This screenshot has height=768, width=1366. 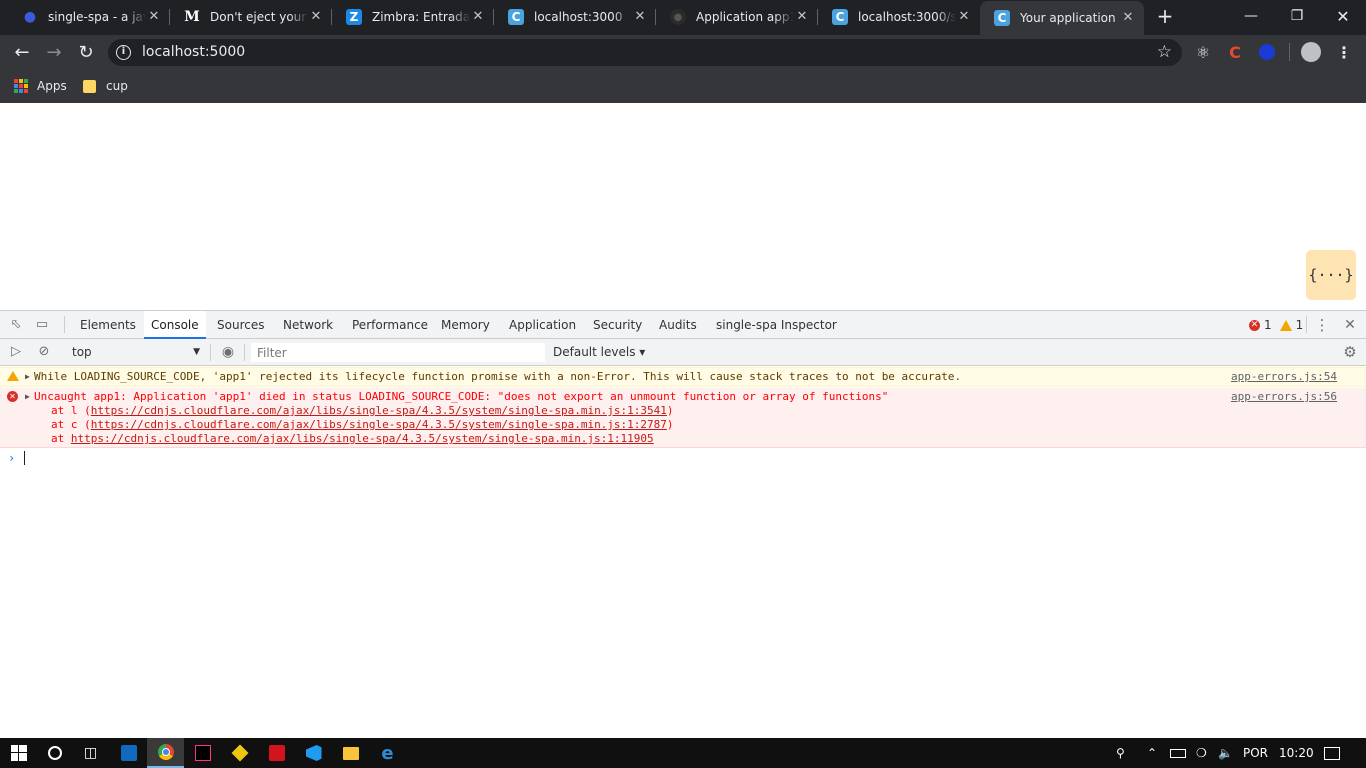 I want to click on edge-icon: e, so click(x=387, y=753).